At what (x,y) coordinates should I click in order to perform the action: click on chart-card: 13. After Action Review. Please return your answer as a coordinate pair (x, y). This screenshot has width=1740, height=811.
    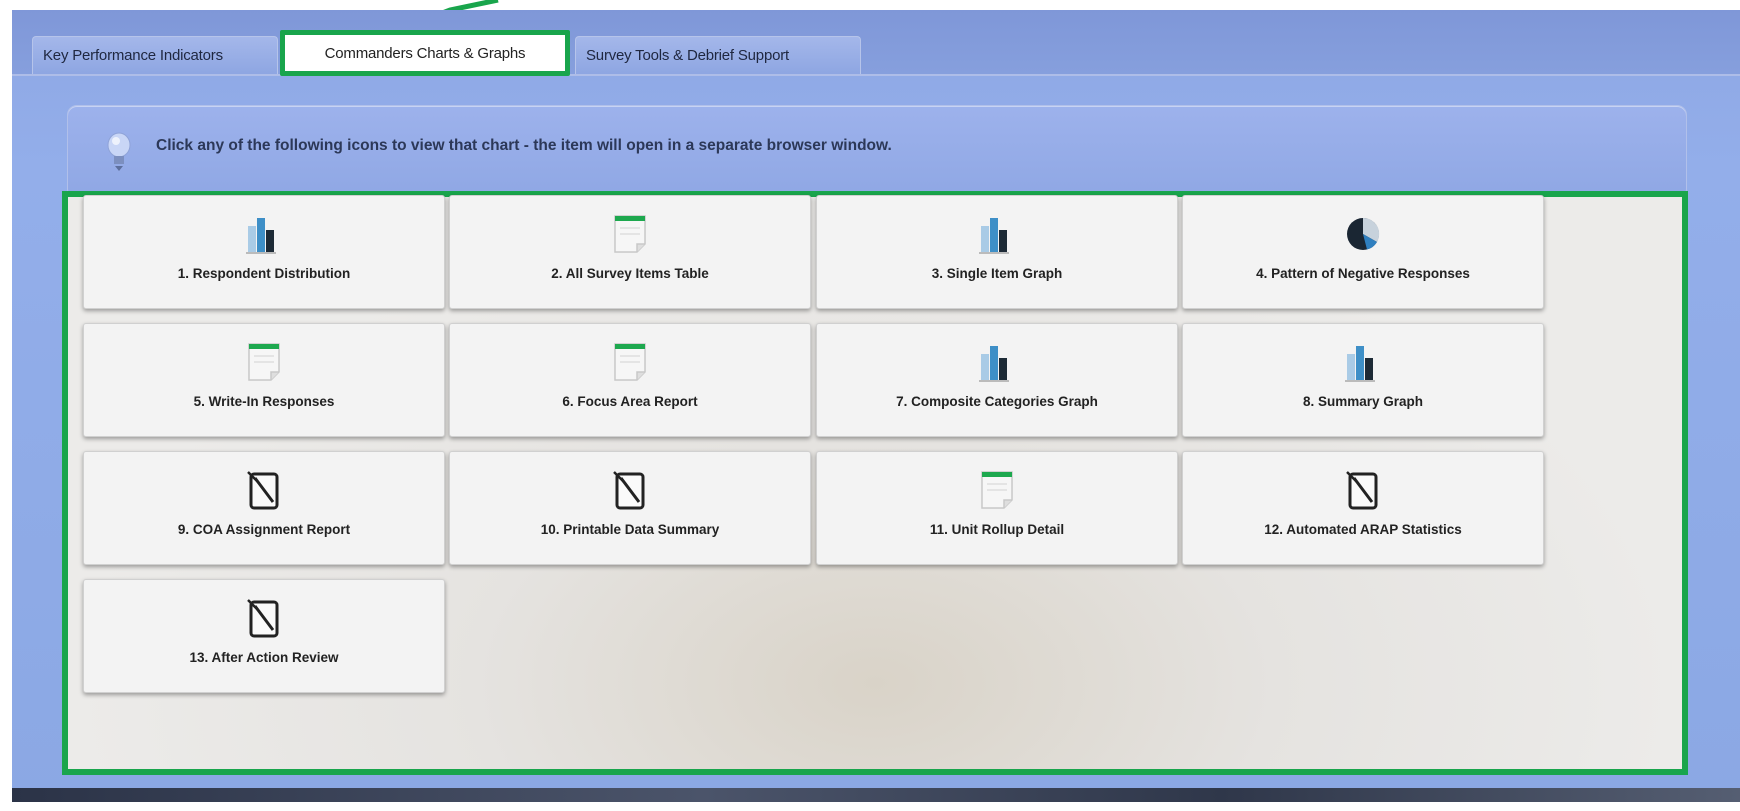
    Looking at the image, I should click on (264, 636).